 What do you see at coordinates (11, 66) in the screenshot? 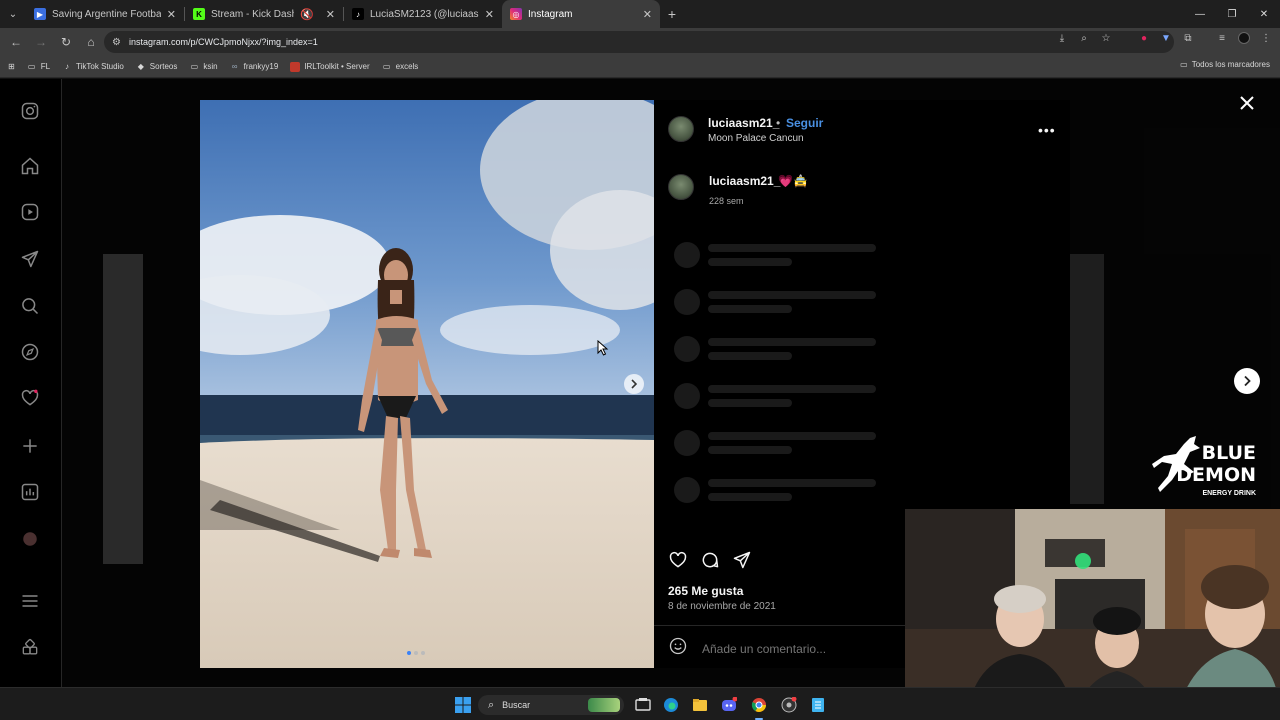
I see `apps-grid-icon: ⊞` at bounding box center [11, 66].